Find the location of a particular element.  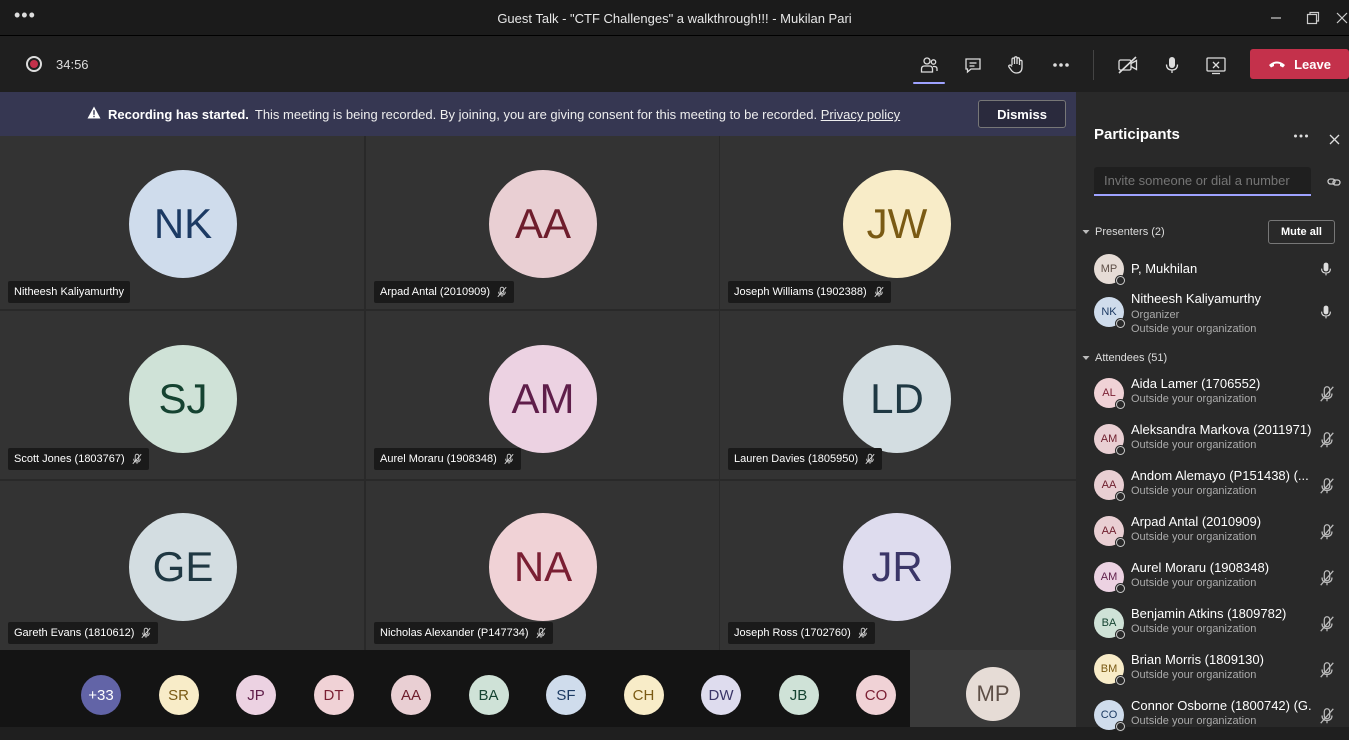

participant-avatar: JB is located at coordinates (798, 695).